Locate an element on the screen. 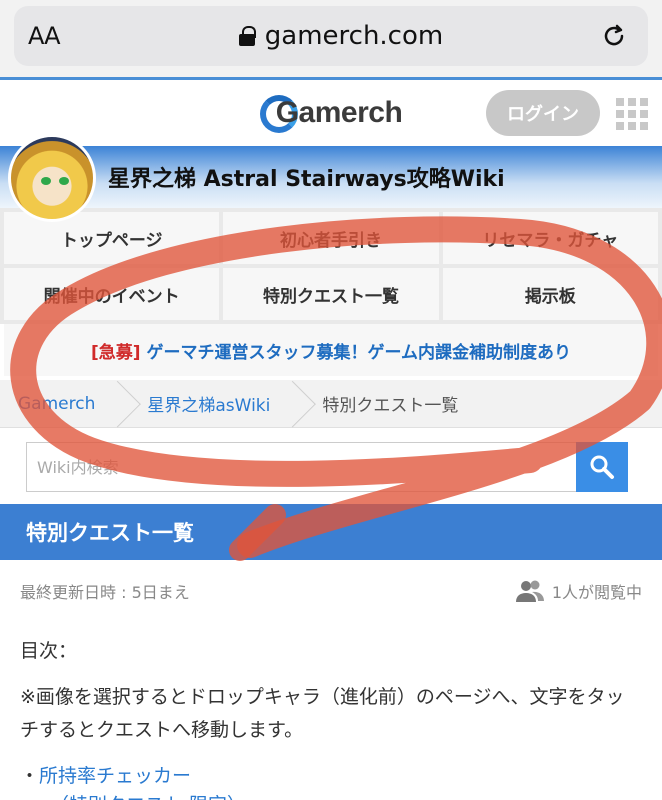 The height and width of the screenshot is (800, 662). last-updated: 最終更新日時 : 5日まえ is located at coordinates (105, 592).